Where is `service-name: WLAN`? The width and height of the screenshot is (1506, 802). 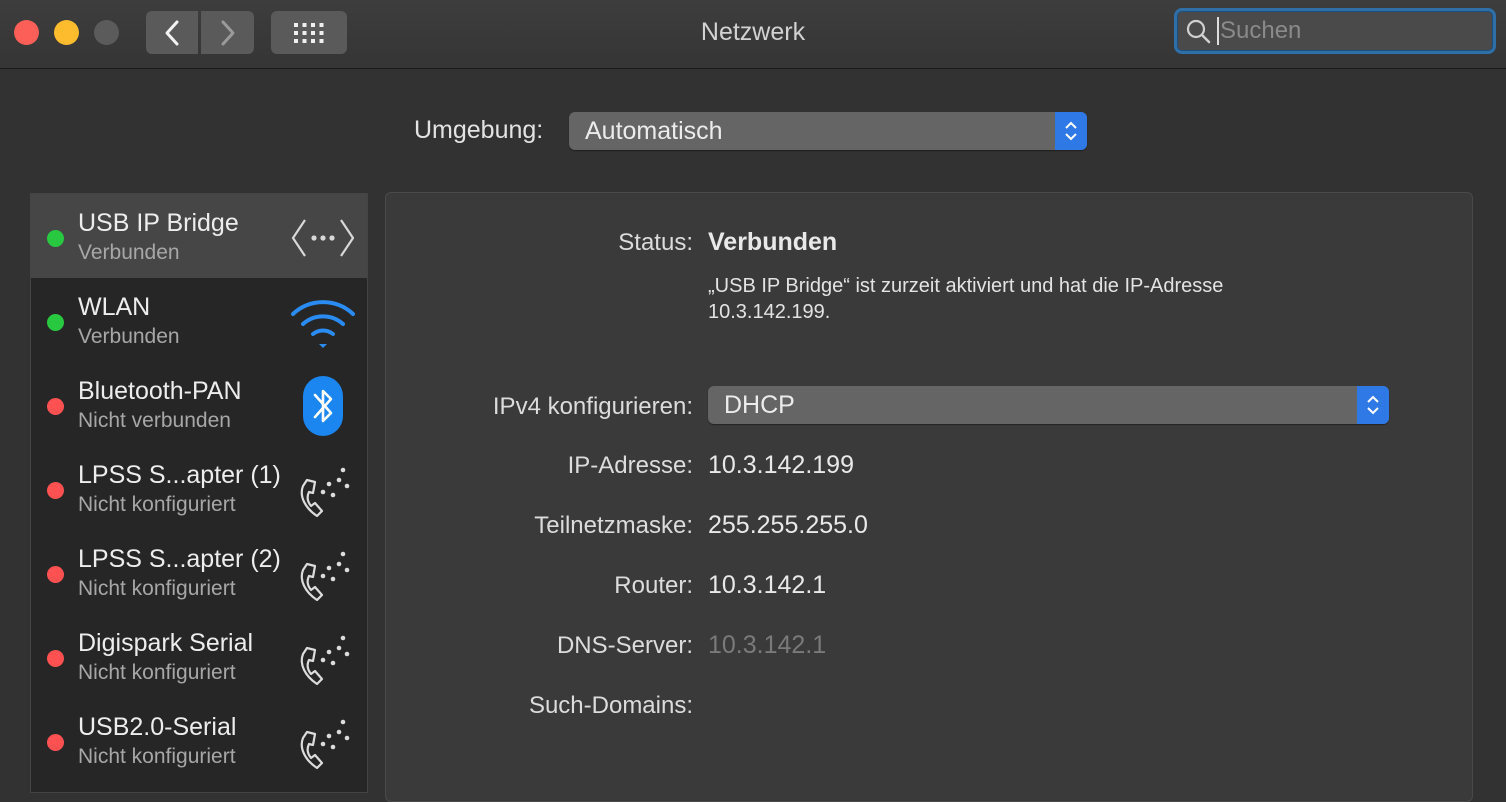 service-name: WLAN is located at coordinates (114, 307).